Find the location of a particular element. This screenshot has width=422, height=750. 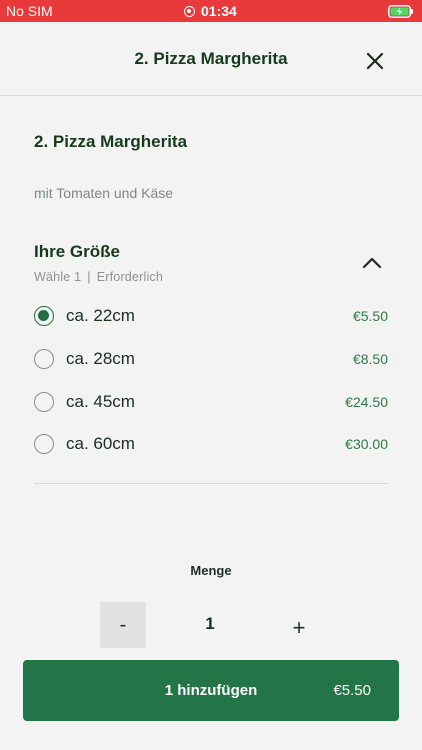

quantity-value: 1 is located at coordinates (210, 623).